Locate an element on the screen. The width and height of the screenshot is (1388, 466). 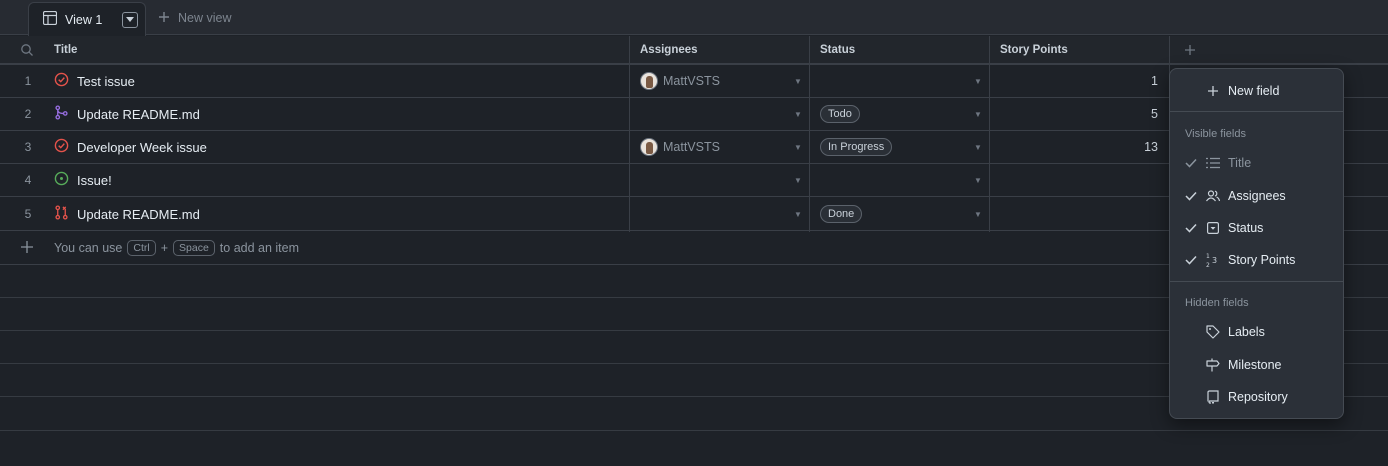
menu-label: New field is located at coordinates (1254, 91).